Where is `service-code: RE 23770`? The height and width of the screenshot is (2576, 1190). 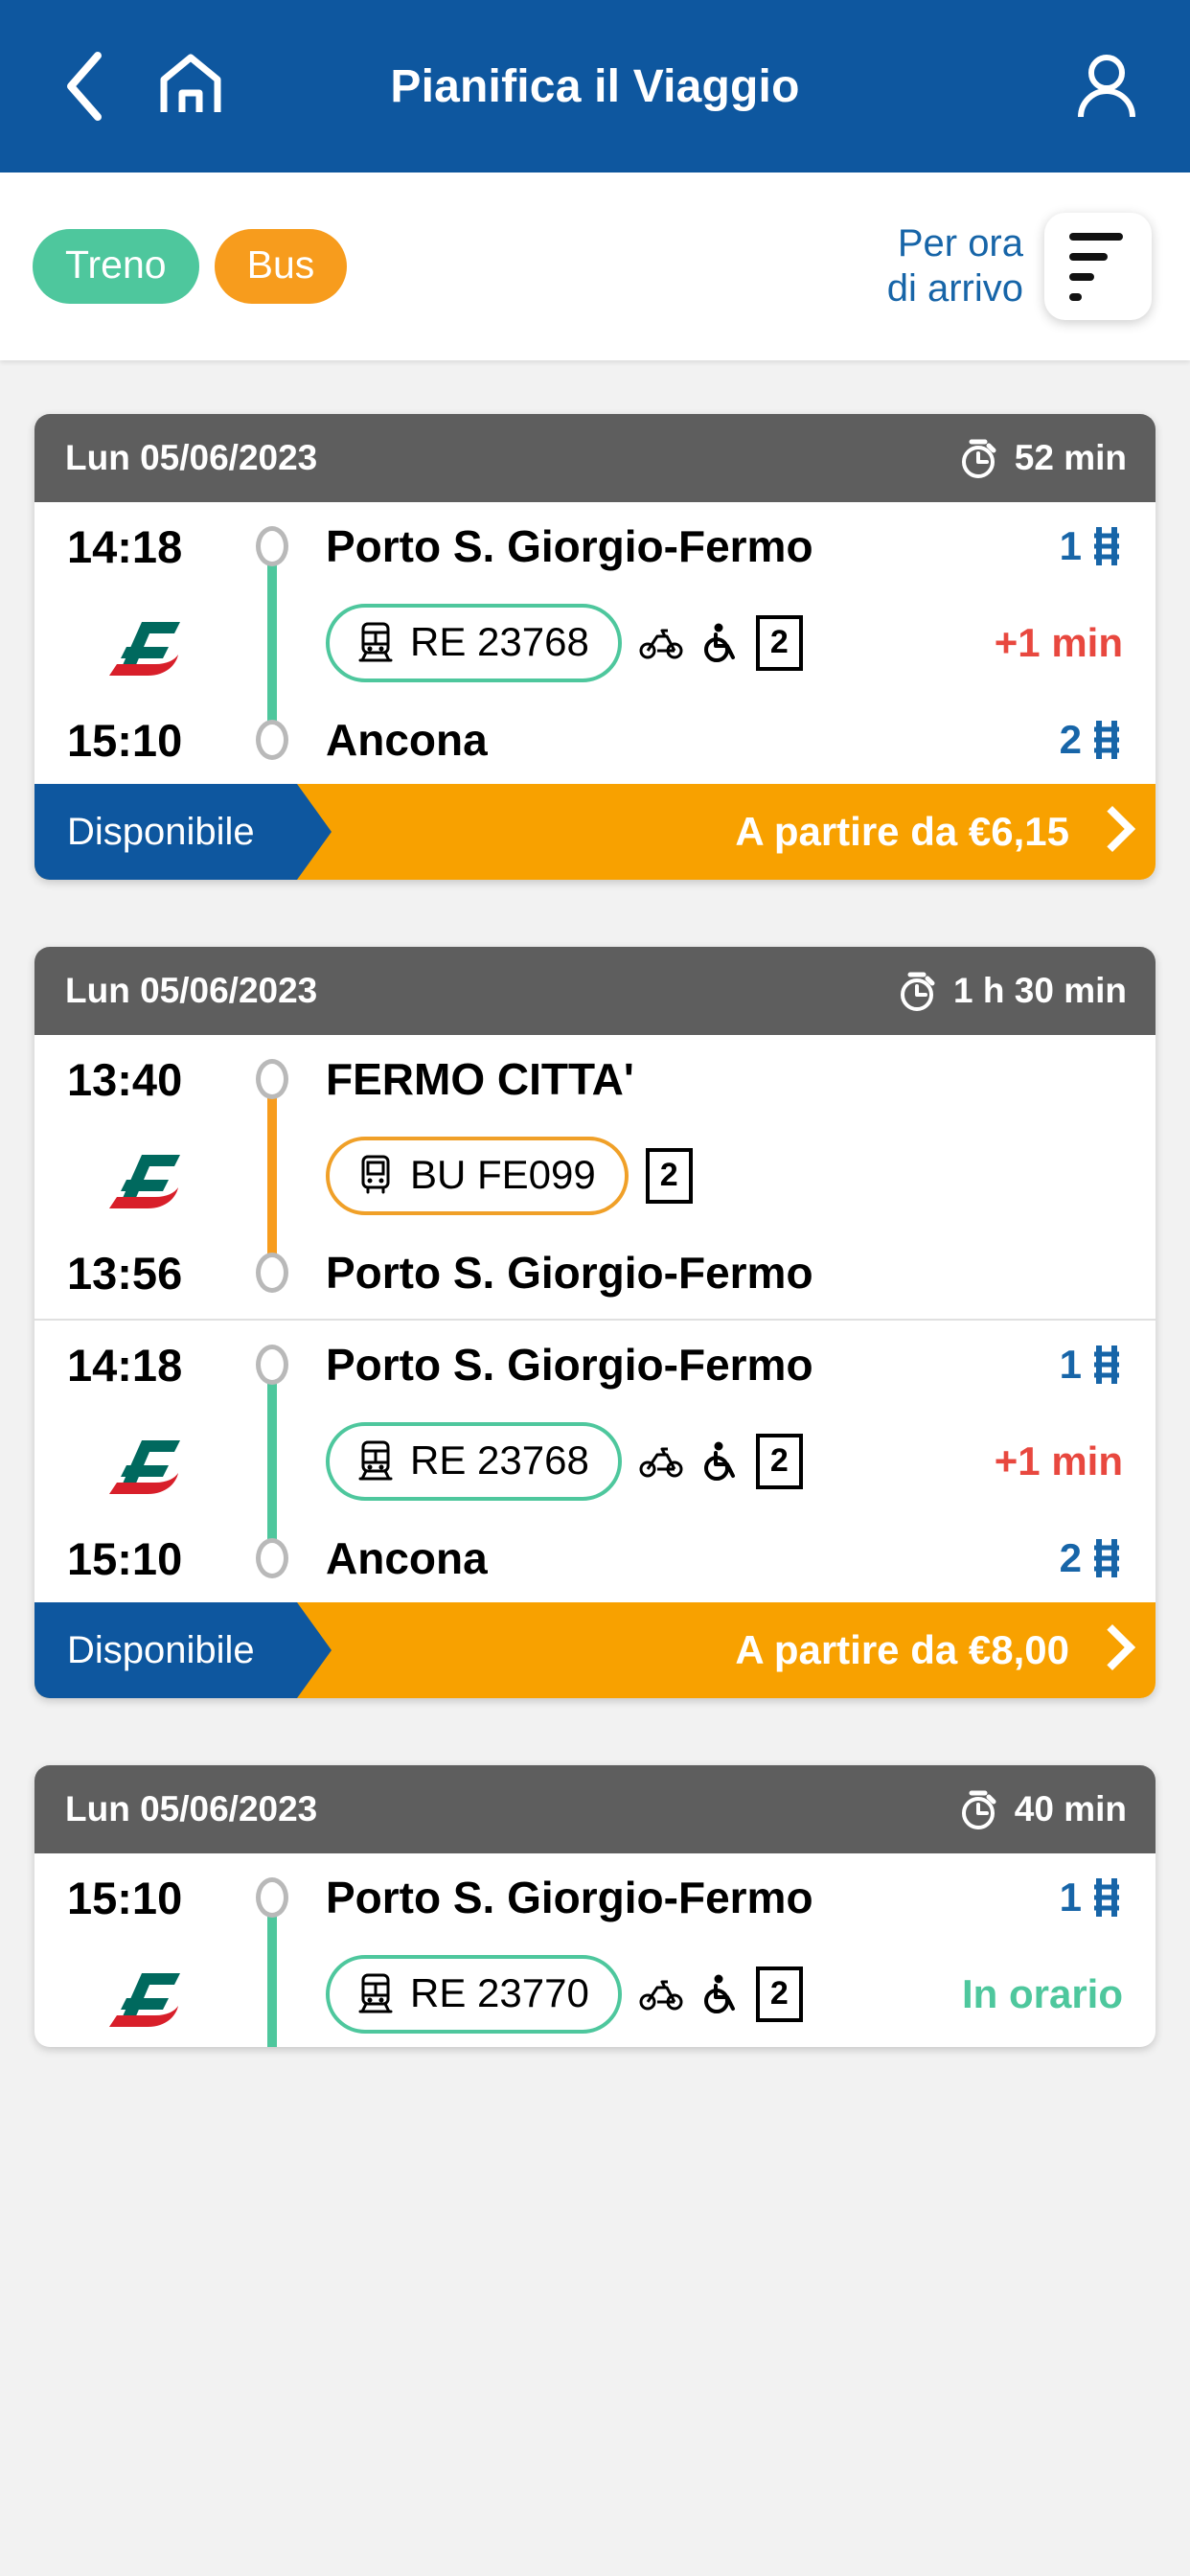 service-code: RE 23770 is located at coordinates (500, 1992).